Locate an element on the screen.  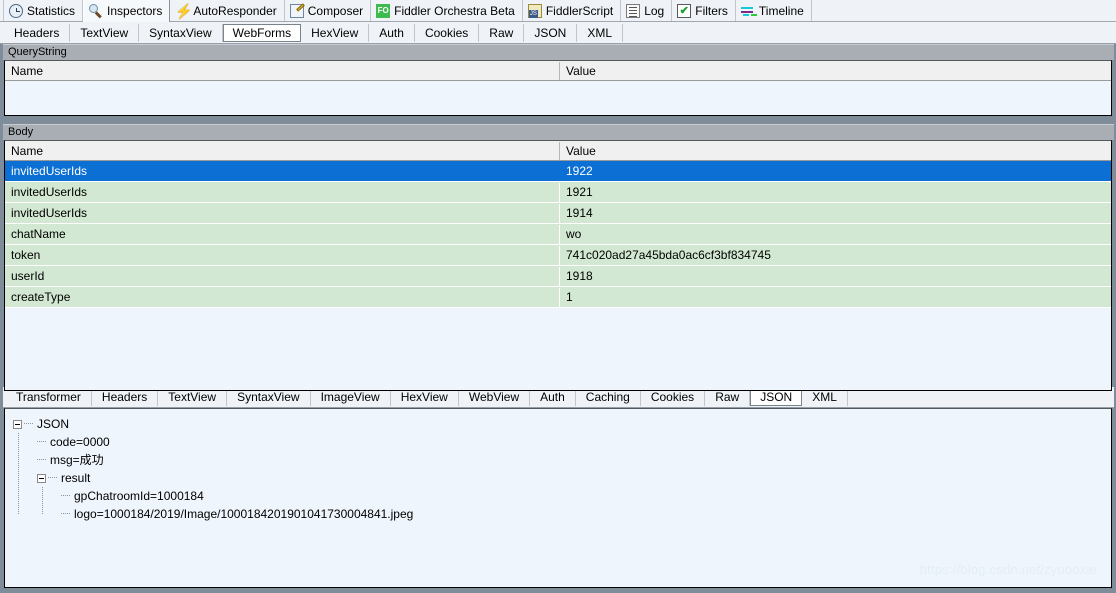
request-tab-webforms: WebForms is located at coordinates (262, 32).